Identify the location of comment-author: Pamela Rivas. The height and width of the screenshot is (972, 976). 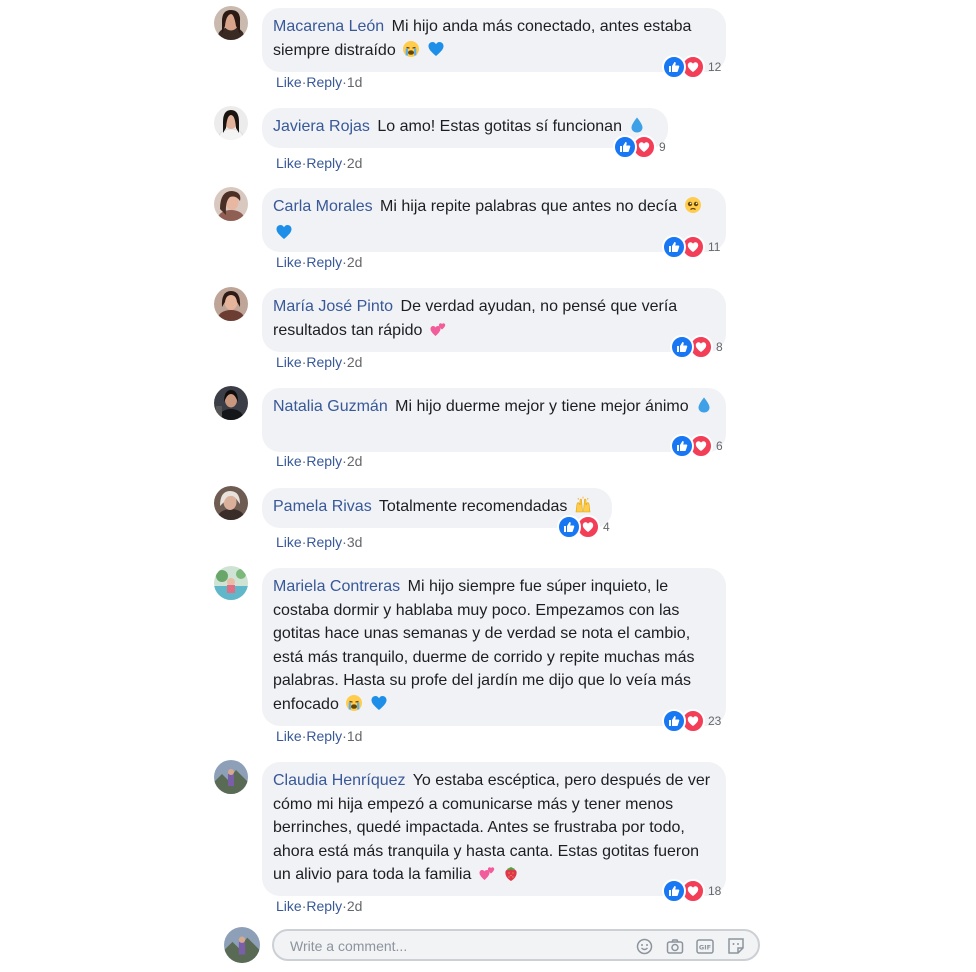
(322, 506).